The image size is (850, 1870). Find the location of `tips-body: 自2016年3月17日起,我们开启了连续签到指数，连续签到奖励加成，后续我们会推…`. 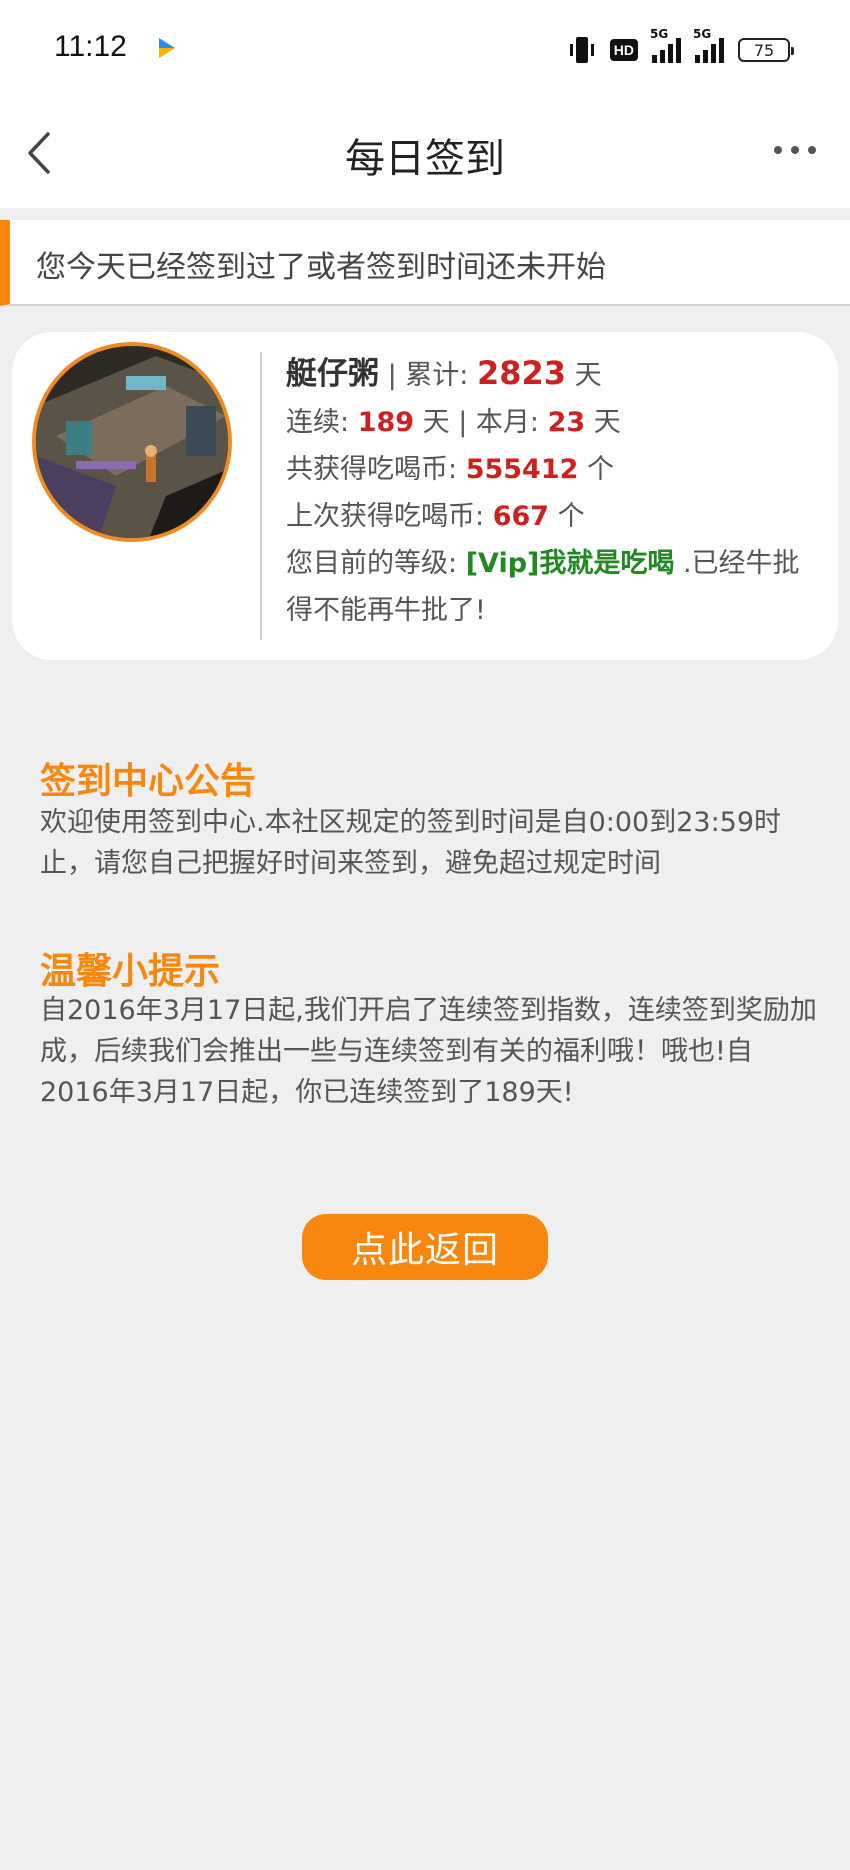

tips-body: 自2016年3月17日起,我们开启了连续签到指数，连续签到奖励加成，后续我们会推… is located at coordinates (428, 1051).